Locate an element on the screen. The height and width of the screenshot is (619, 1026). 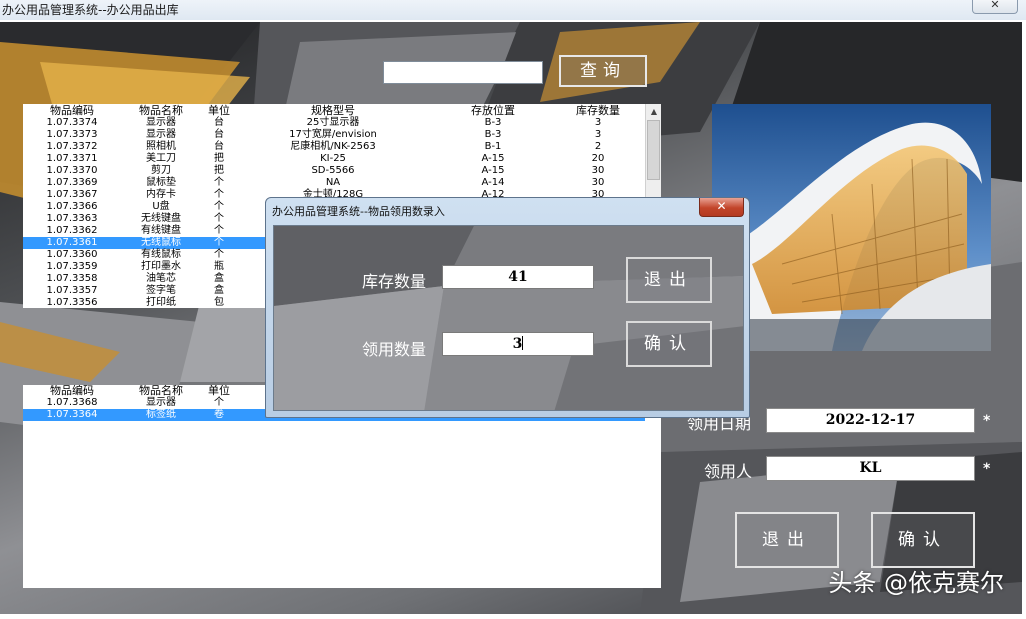
name-cell: 内存卡 is located at coordinates (161, 194).